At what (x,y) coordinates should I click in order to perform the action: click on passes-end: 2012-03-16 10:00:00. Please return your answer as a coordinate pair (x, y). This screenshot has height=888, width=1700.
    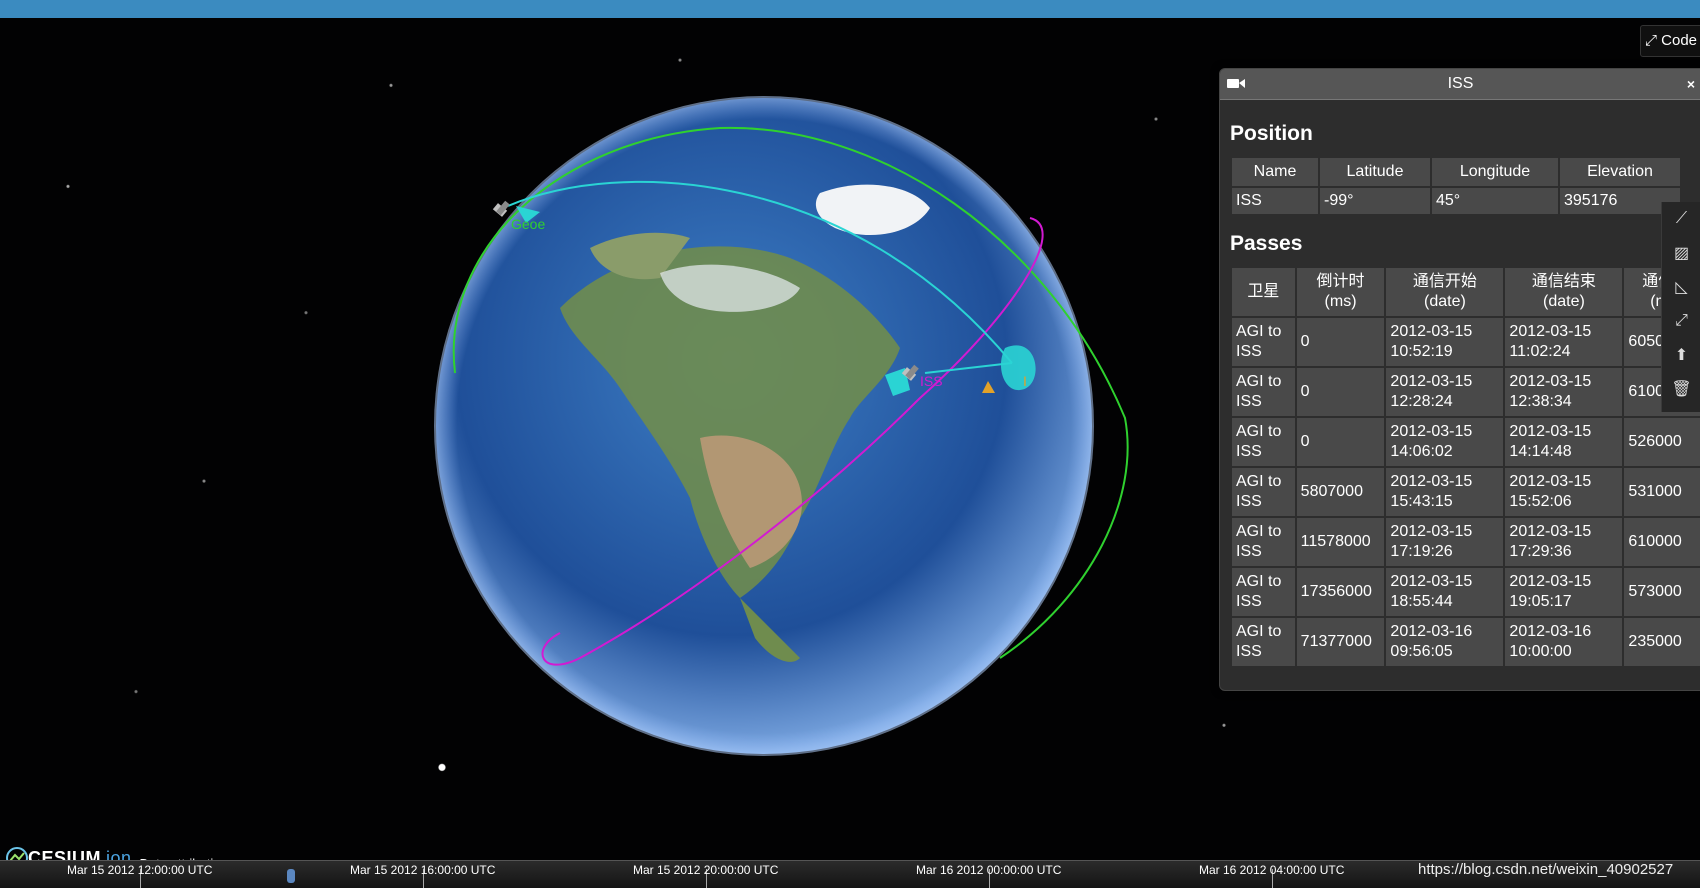
    Looking at the image, I should click on (1564, 642).